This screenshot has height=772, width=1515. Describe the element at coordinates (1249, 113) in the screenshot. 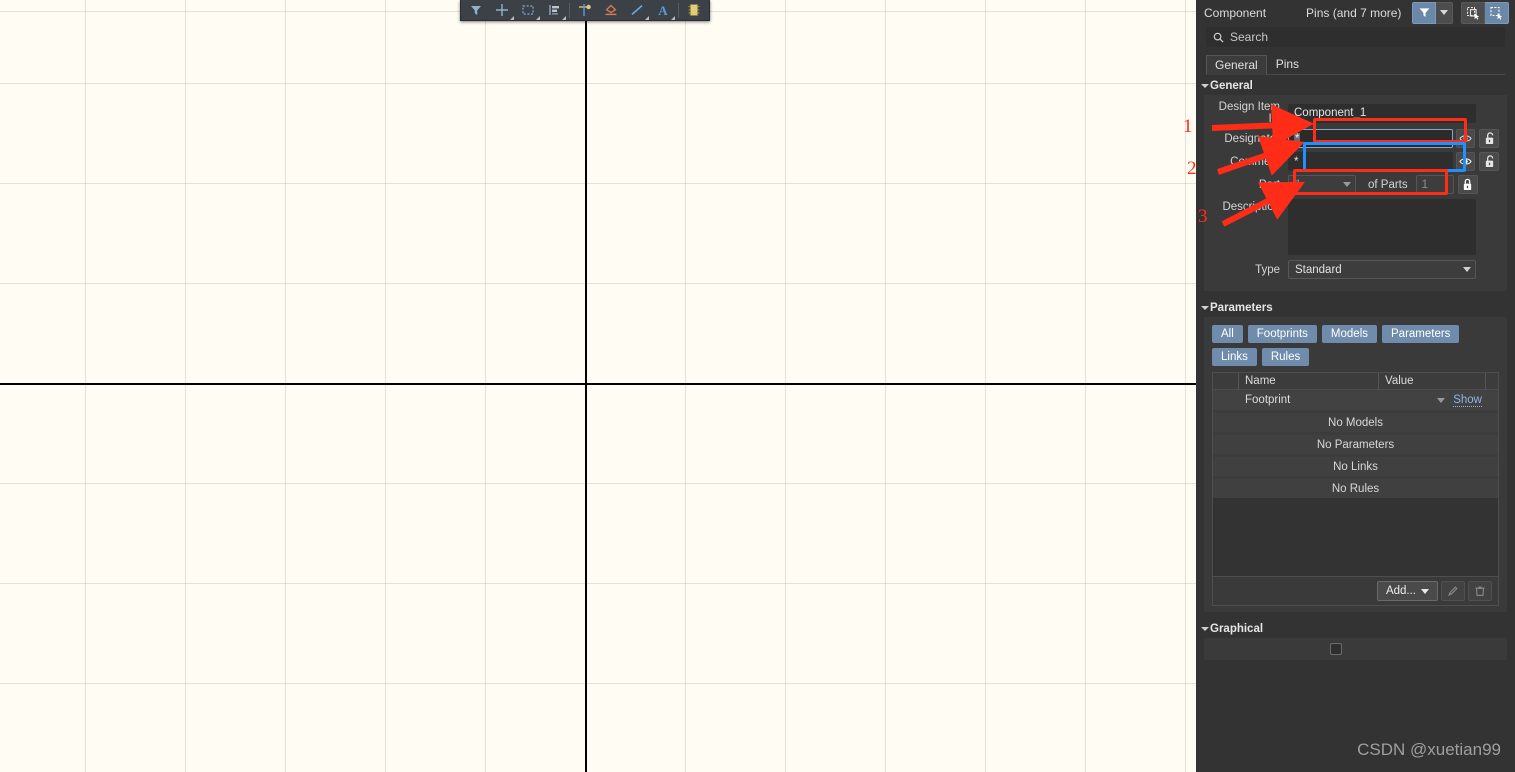

I see `design-item-id-label: Design Item ID` at that location.